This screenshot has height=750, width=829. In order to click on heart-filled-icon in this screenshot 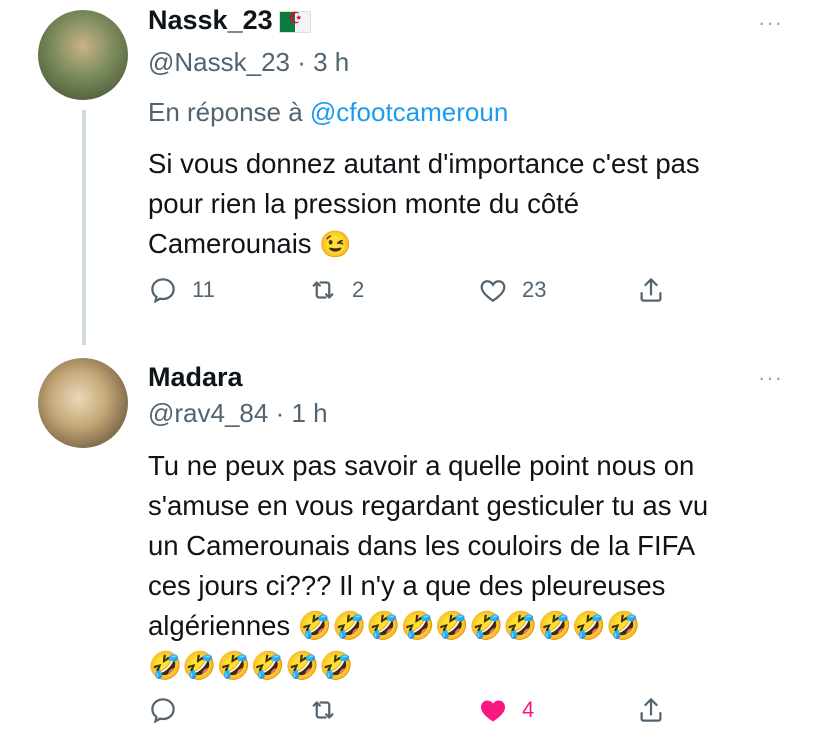, I will do `click(493, 711)`.